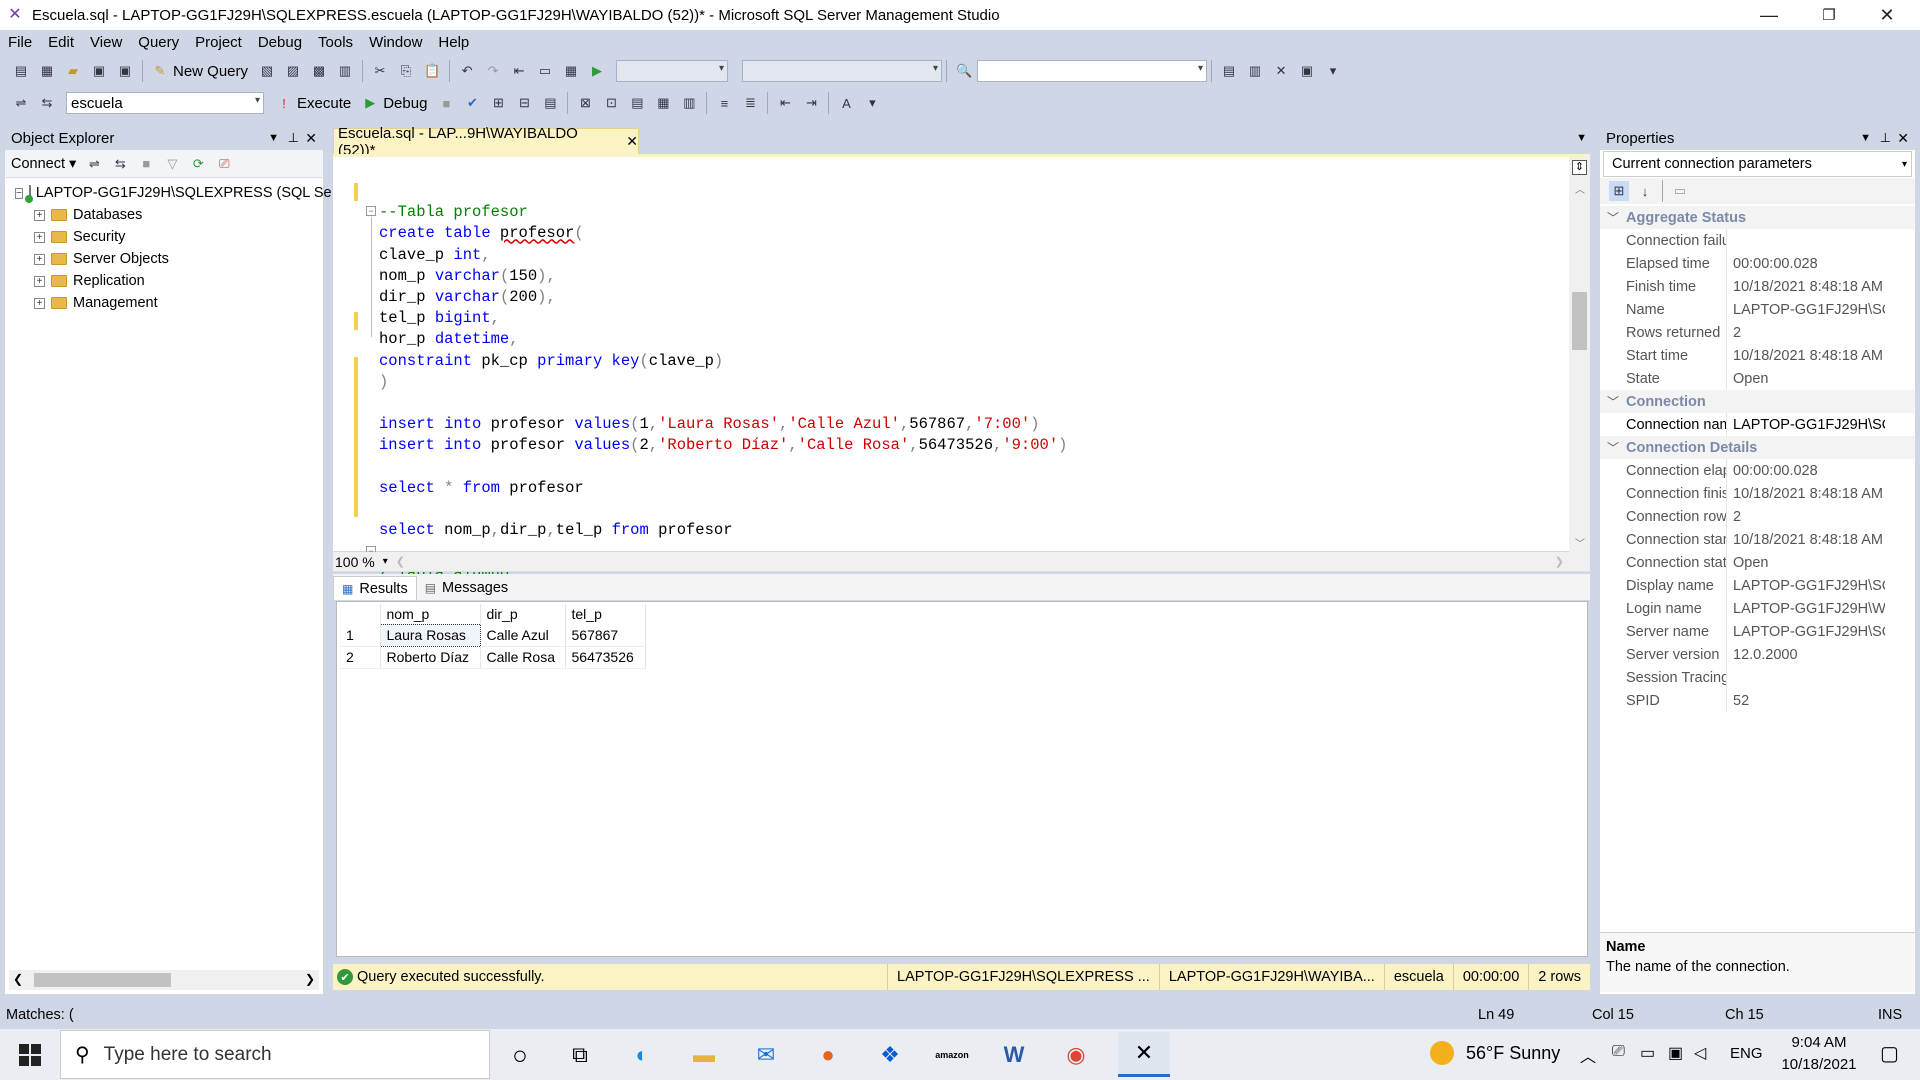  What do you see at coordinates (345, 71) in the screenshot?
I see `xmla-query-icon: ▥` at bounding box center [345, 71].